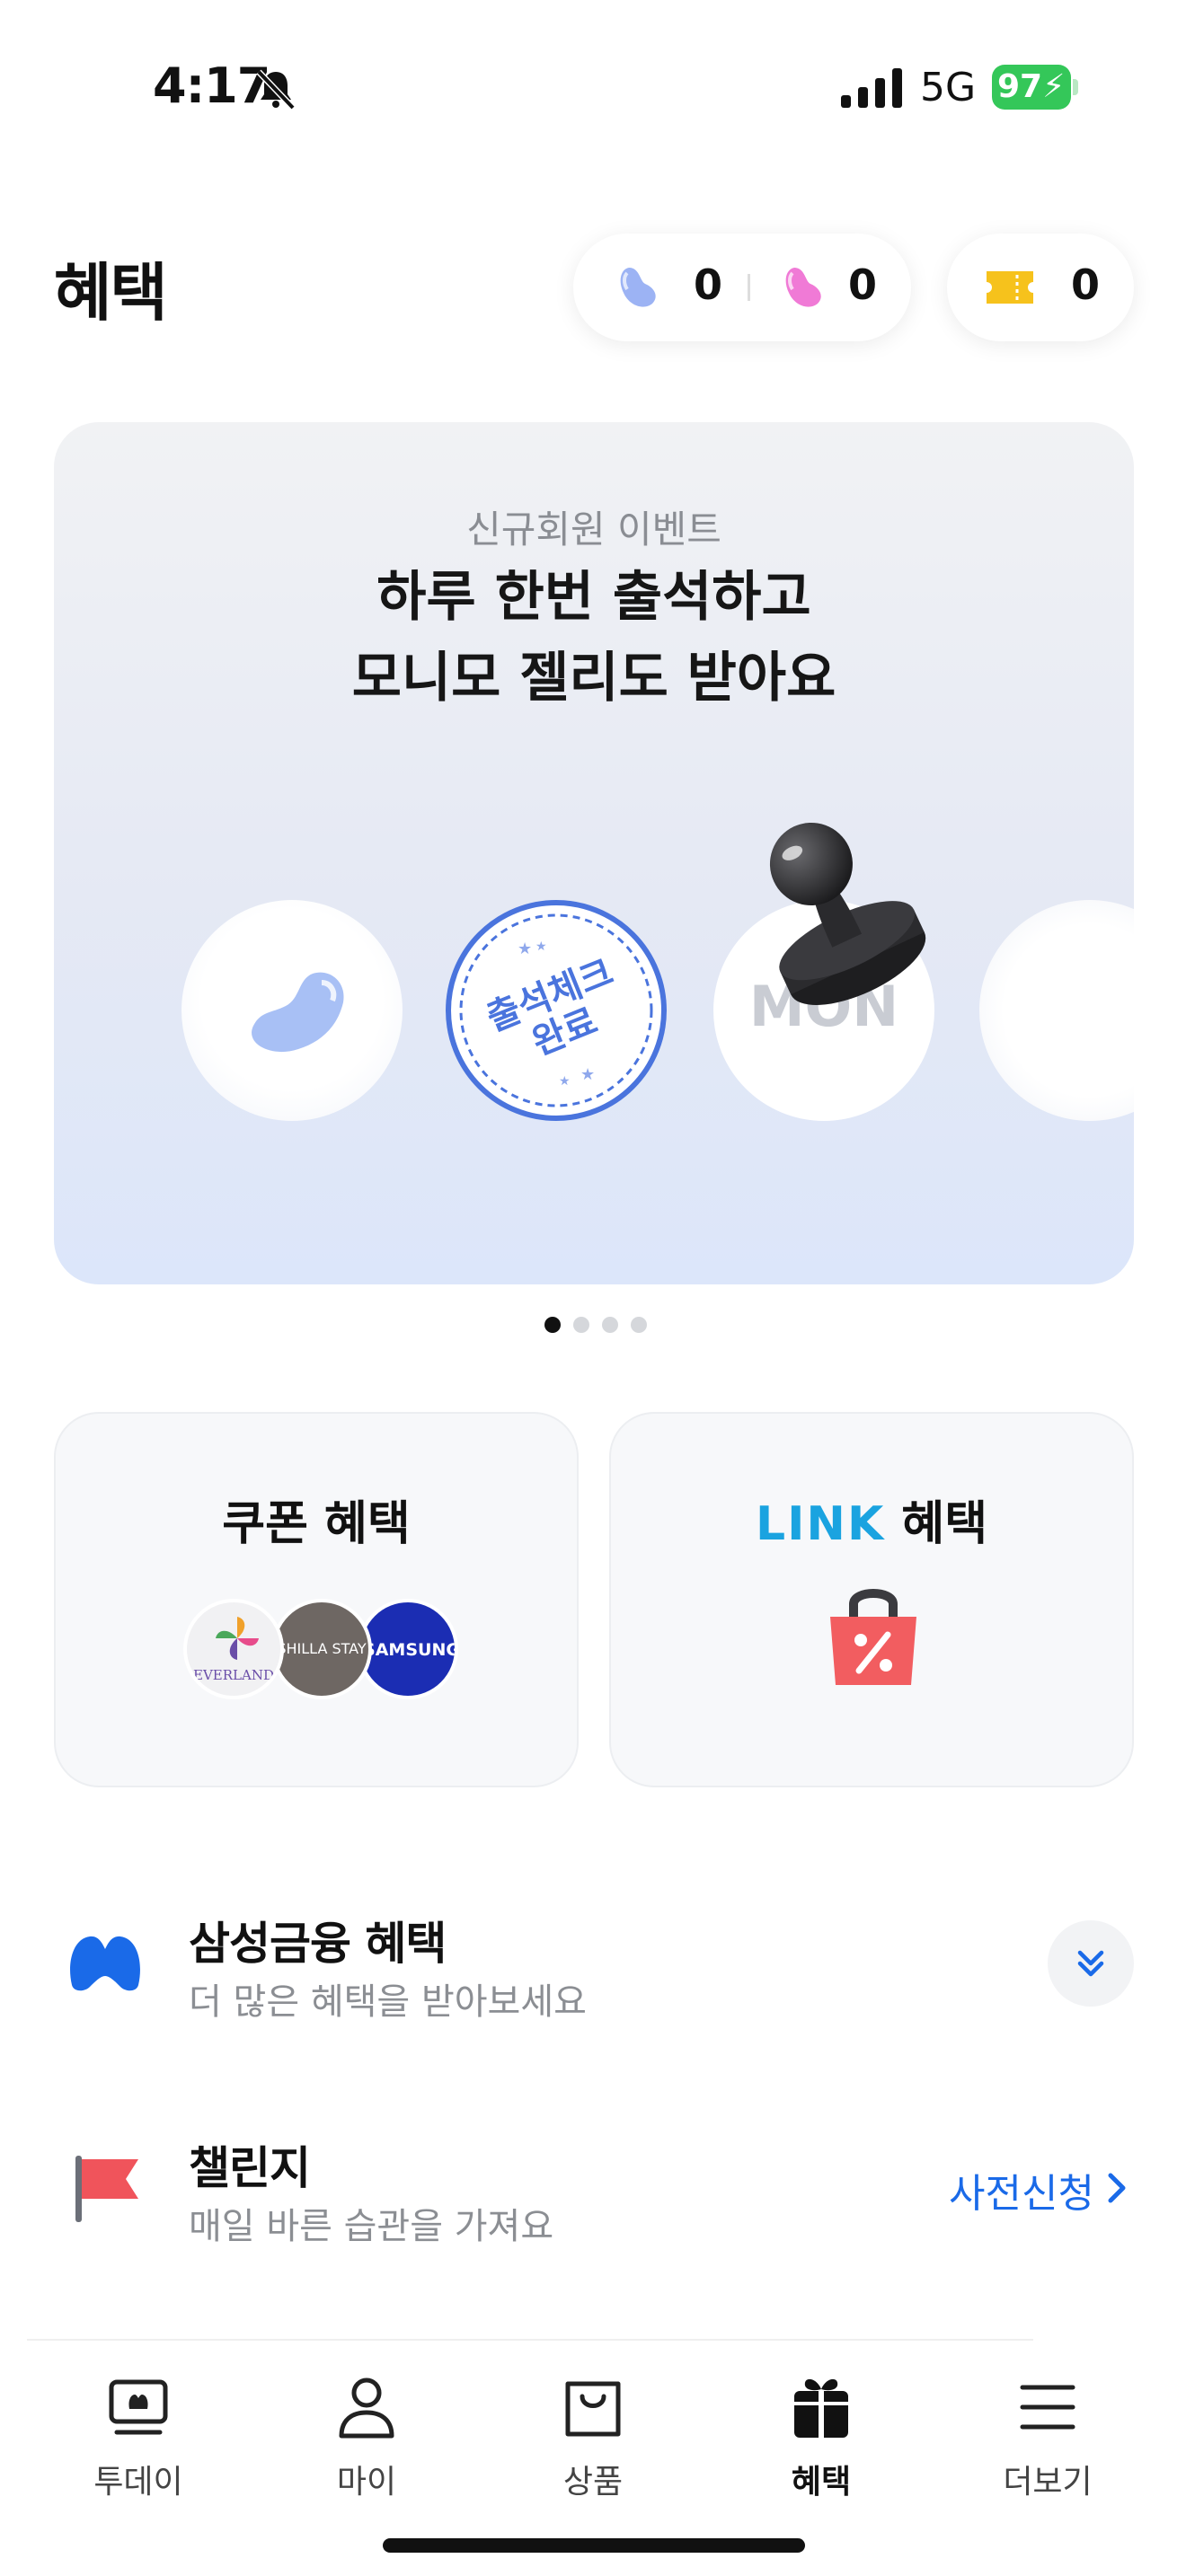 This screenshot has width=1186, height=2576. Describe the element at coordinates (298, 1013) in the screenshot. I see `jelly-reward-icon` at that location.